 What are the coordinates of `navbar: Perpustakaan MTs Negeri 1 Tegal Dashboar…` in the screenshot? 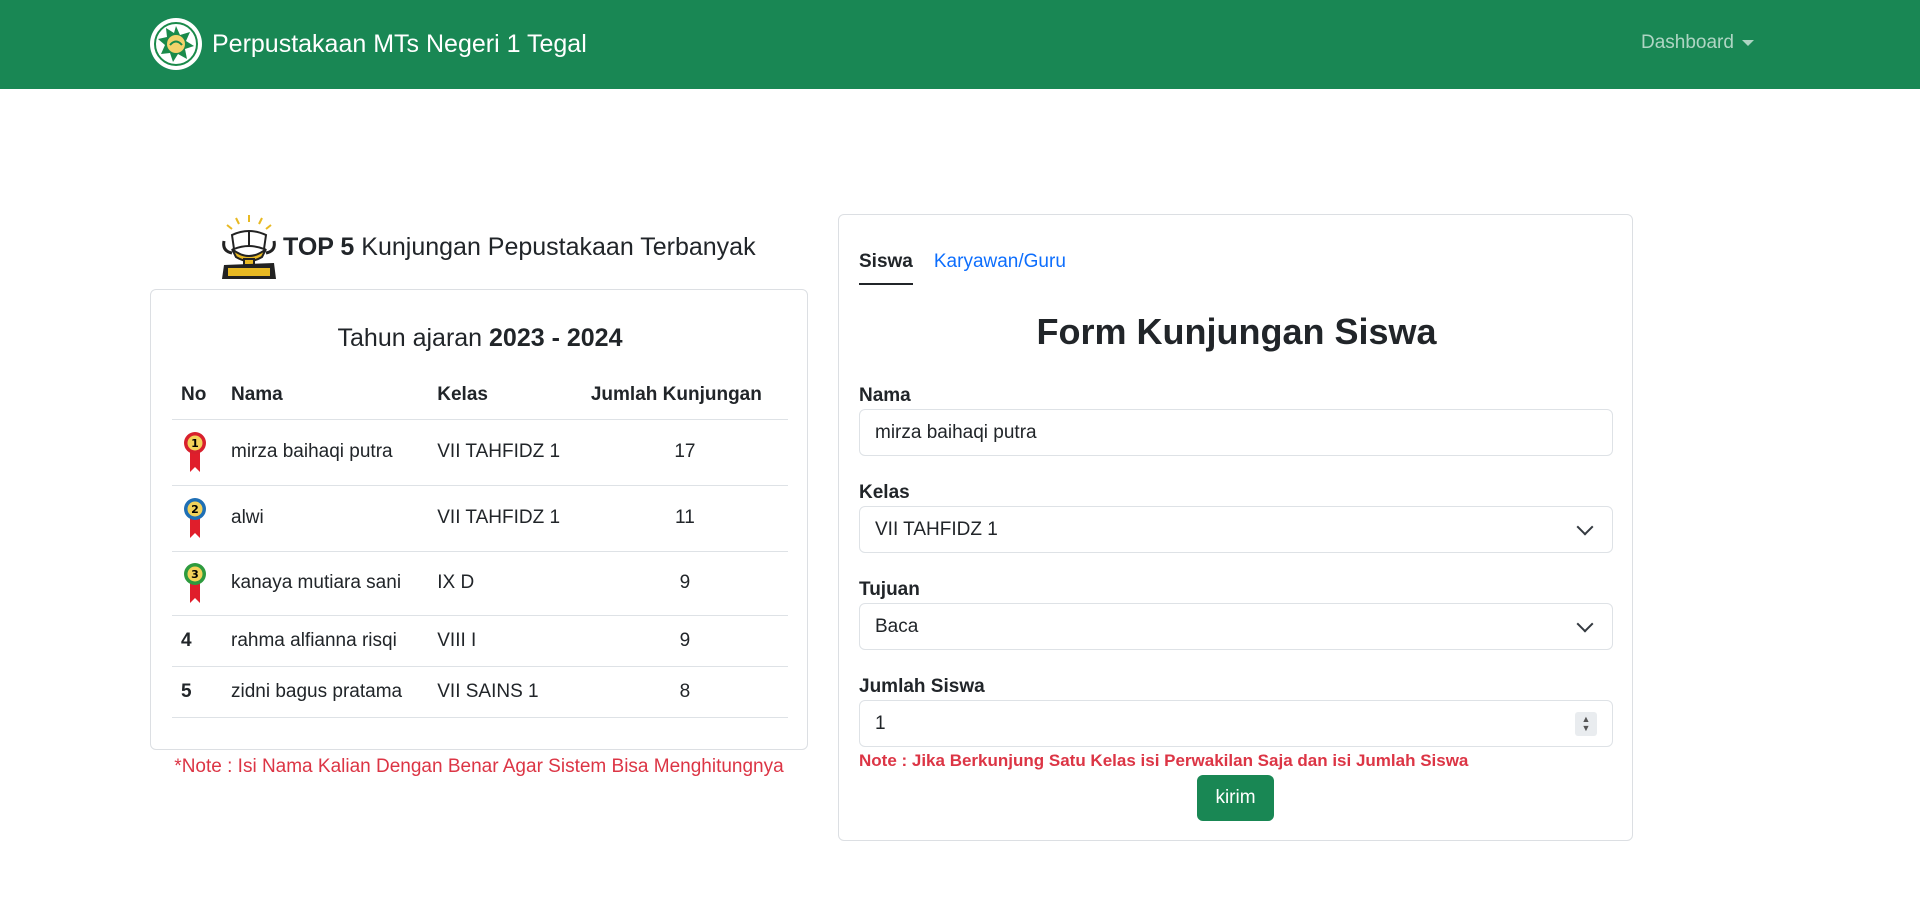 It's located at (960, 44).